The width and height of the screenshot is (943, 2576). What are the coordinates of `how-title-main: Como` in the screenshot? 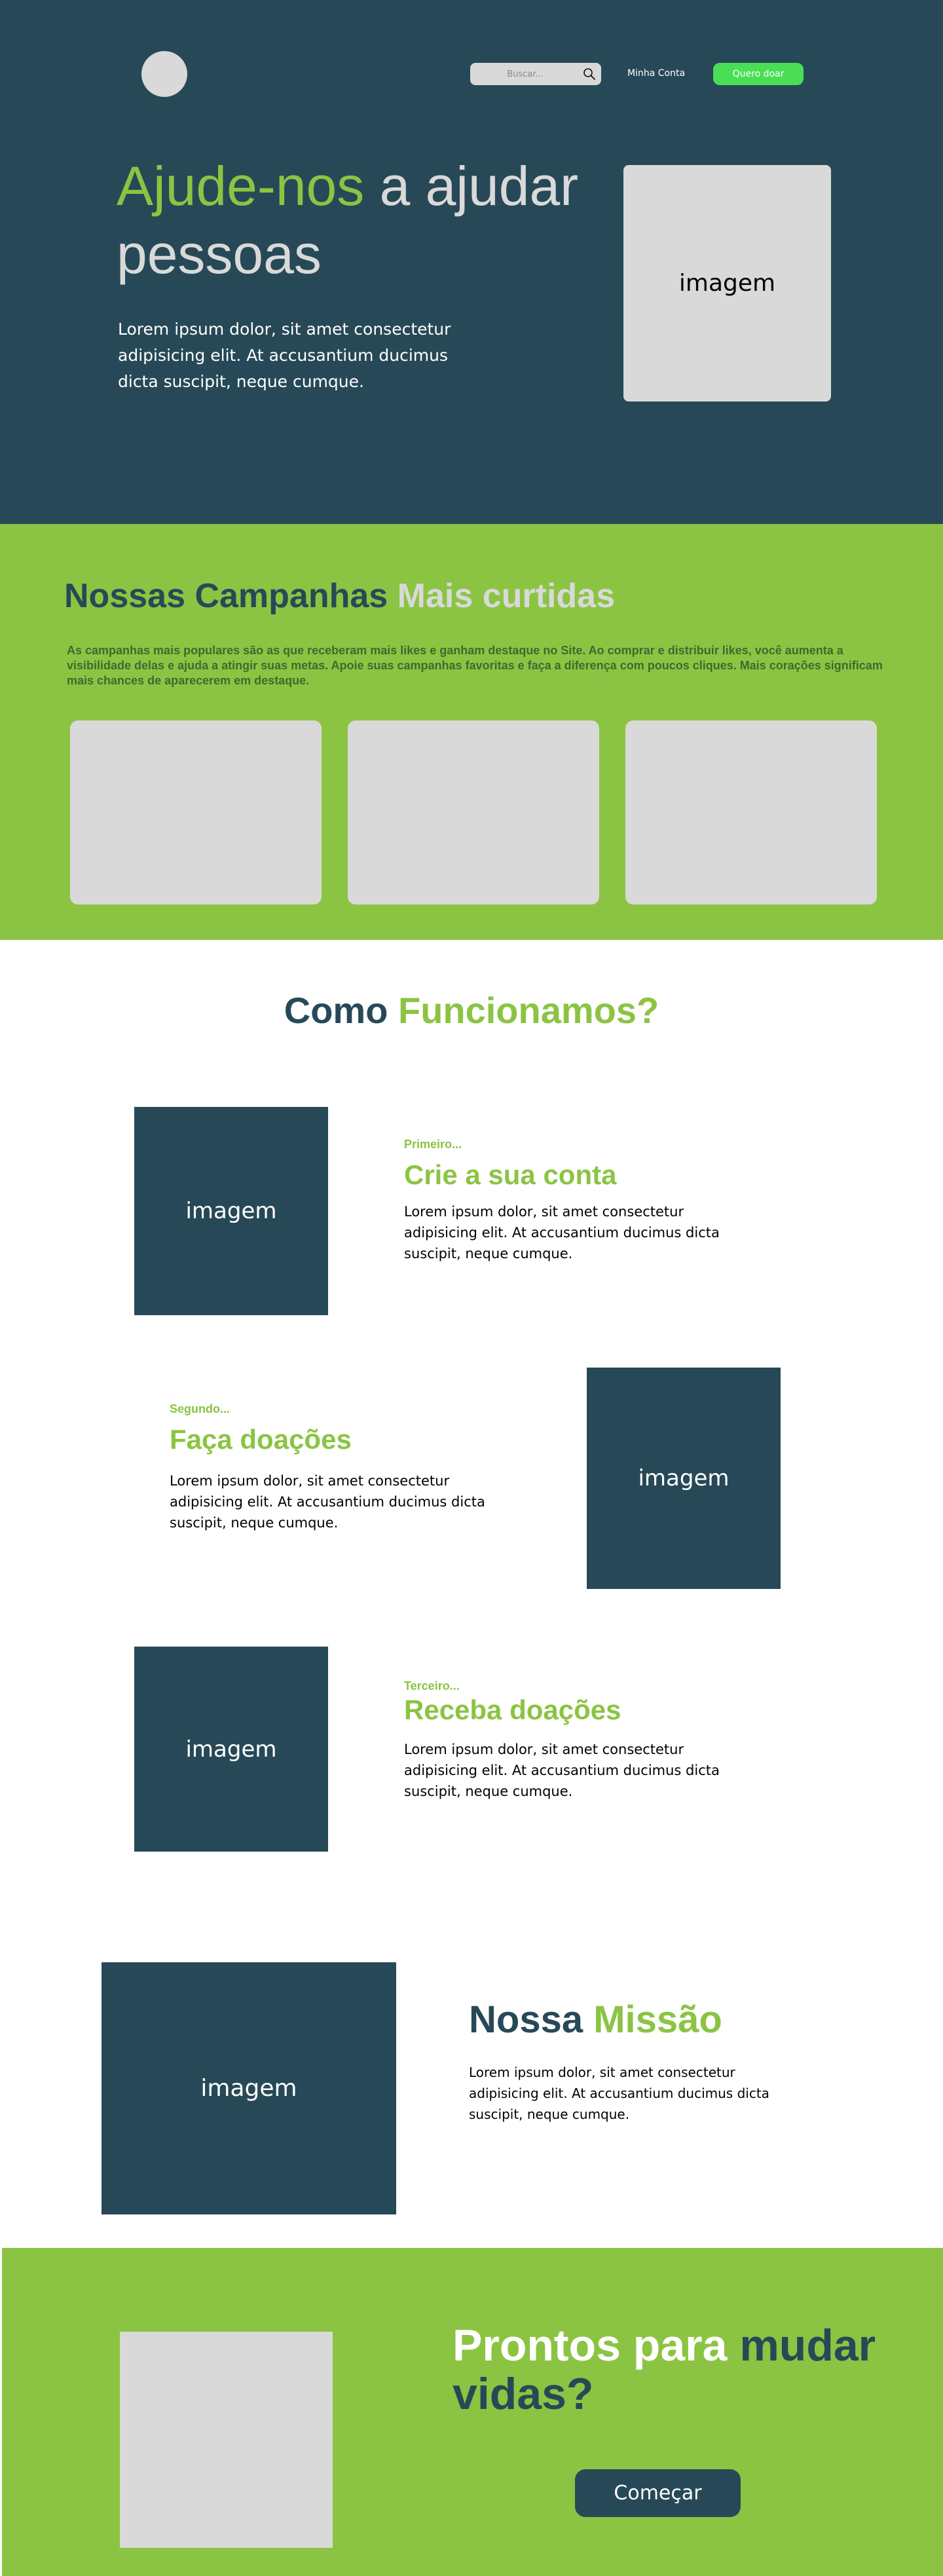 It's located at (336, 1010).